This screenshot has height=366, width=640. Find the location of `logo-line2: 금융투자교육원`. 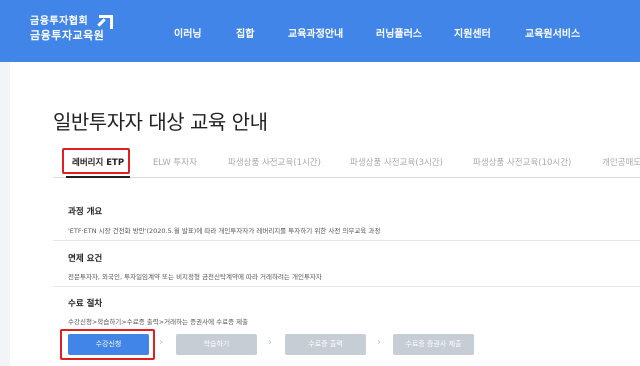

logo-line2: 금융투자교육원 is located at coordinates (67, 35).